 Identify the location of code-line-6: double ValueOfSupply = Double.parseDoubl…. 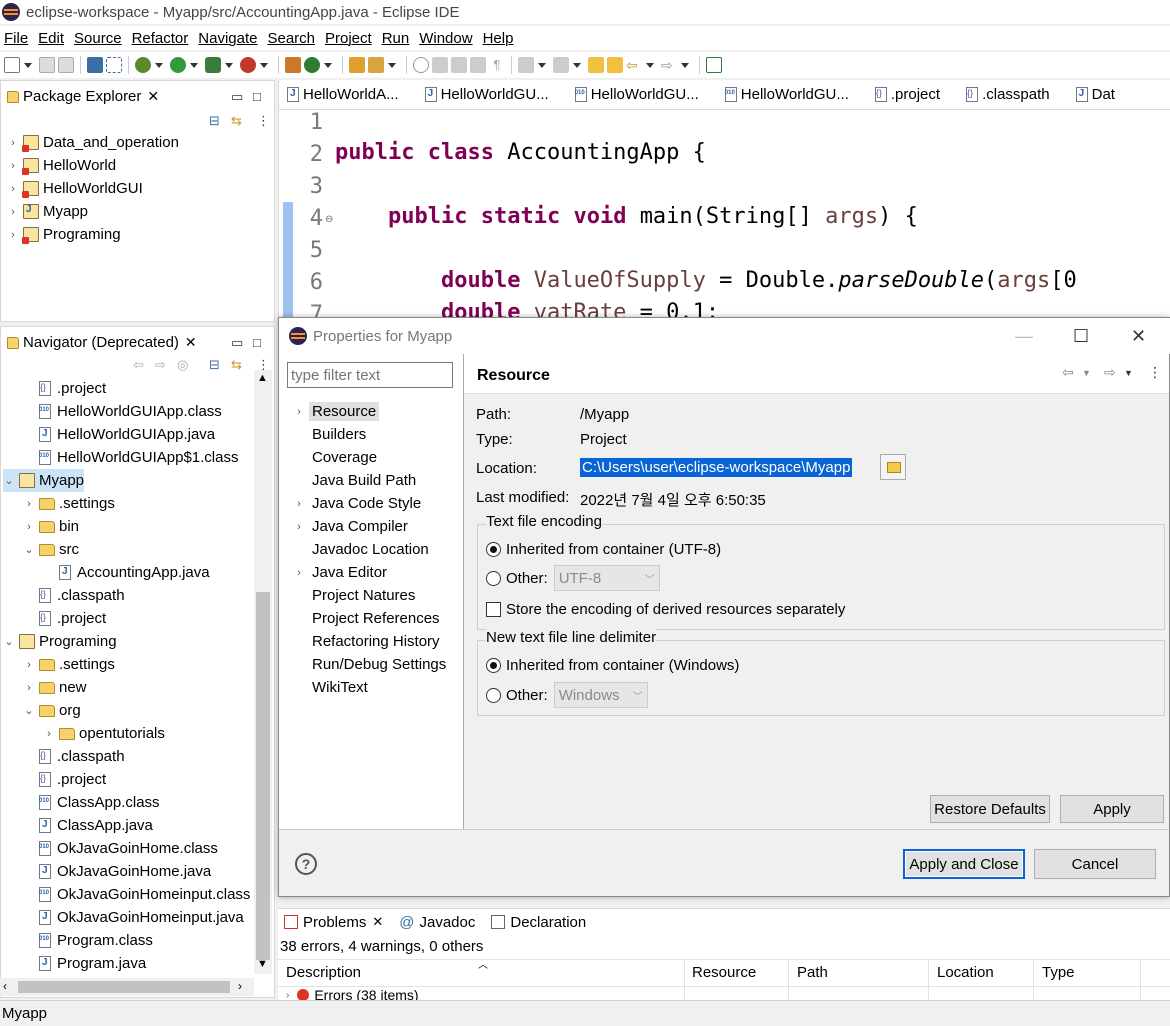
(706, 280).